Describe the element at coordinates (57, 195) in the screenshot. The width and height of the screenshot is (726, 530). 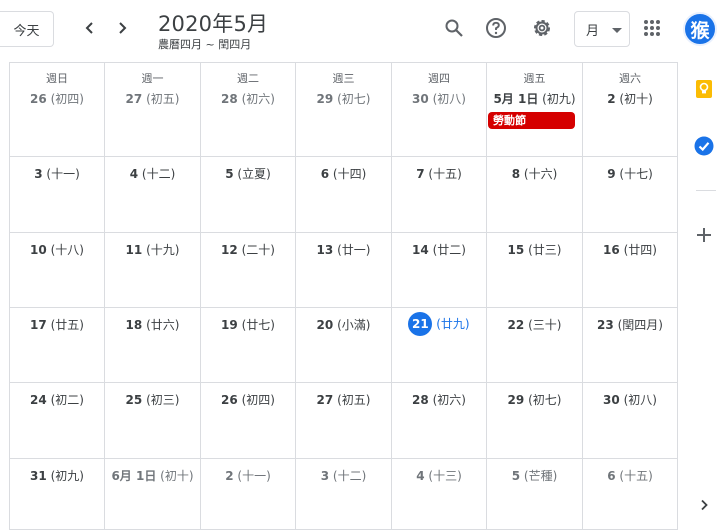
I see `day-cell: 3 (十一)` at that location.